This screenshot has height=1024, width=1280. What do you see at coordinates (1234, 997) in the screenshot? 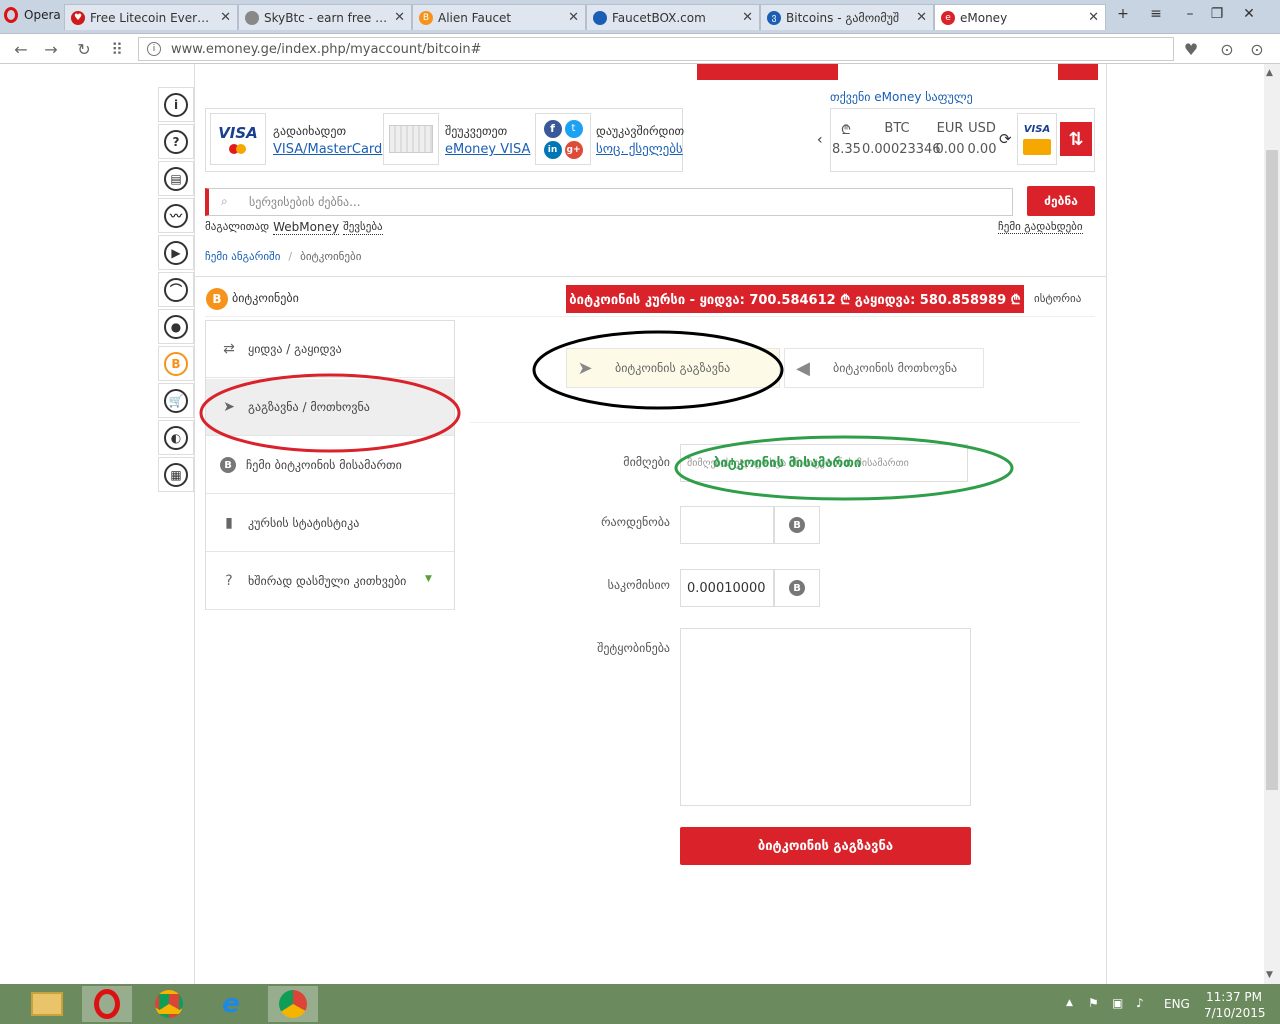
I see `tray-time: 11:37 PM` at bounding box center [1234, 997].